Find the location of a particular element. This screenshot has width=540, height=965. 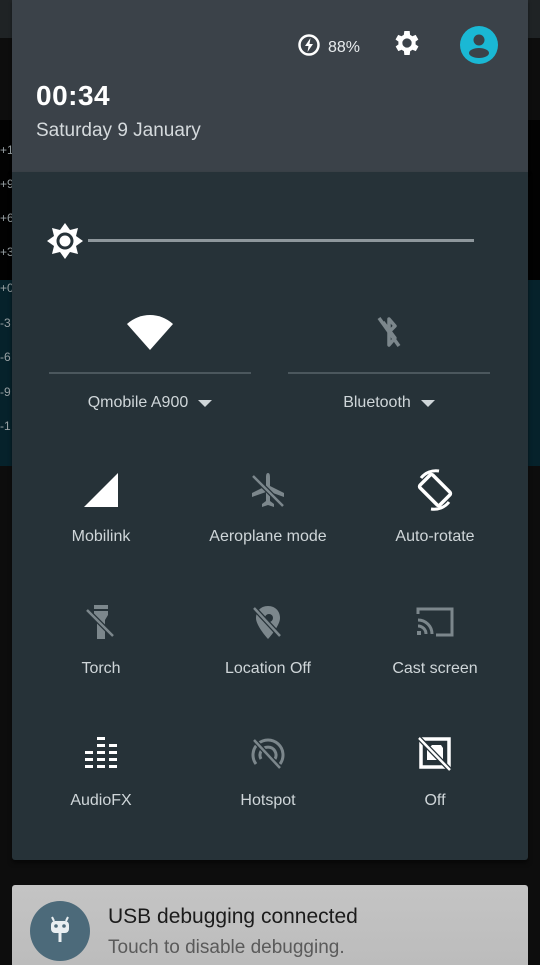

tile-cast-screen: Cast screen is located at coordinates (435, 662).